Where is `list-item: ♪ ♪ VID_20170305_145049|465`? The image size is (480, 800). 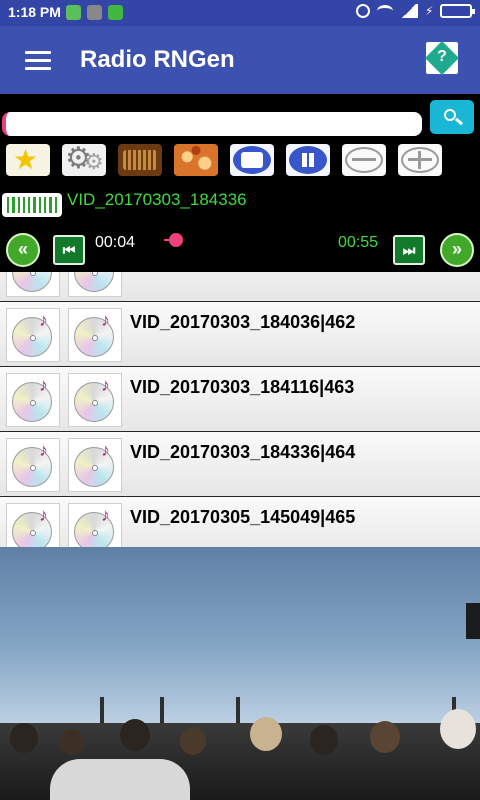 list-item: ♪ ♪ VID_20170305_145049|465 is located at coordinates (240, 521).